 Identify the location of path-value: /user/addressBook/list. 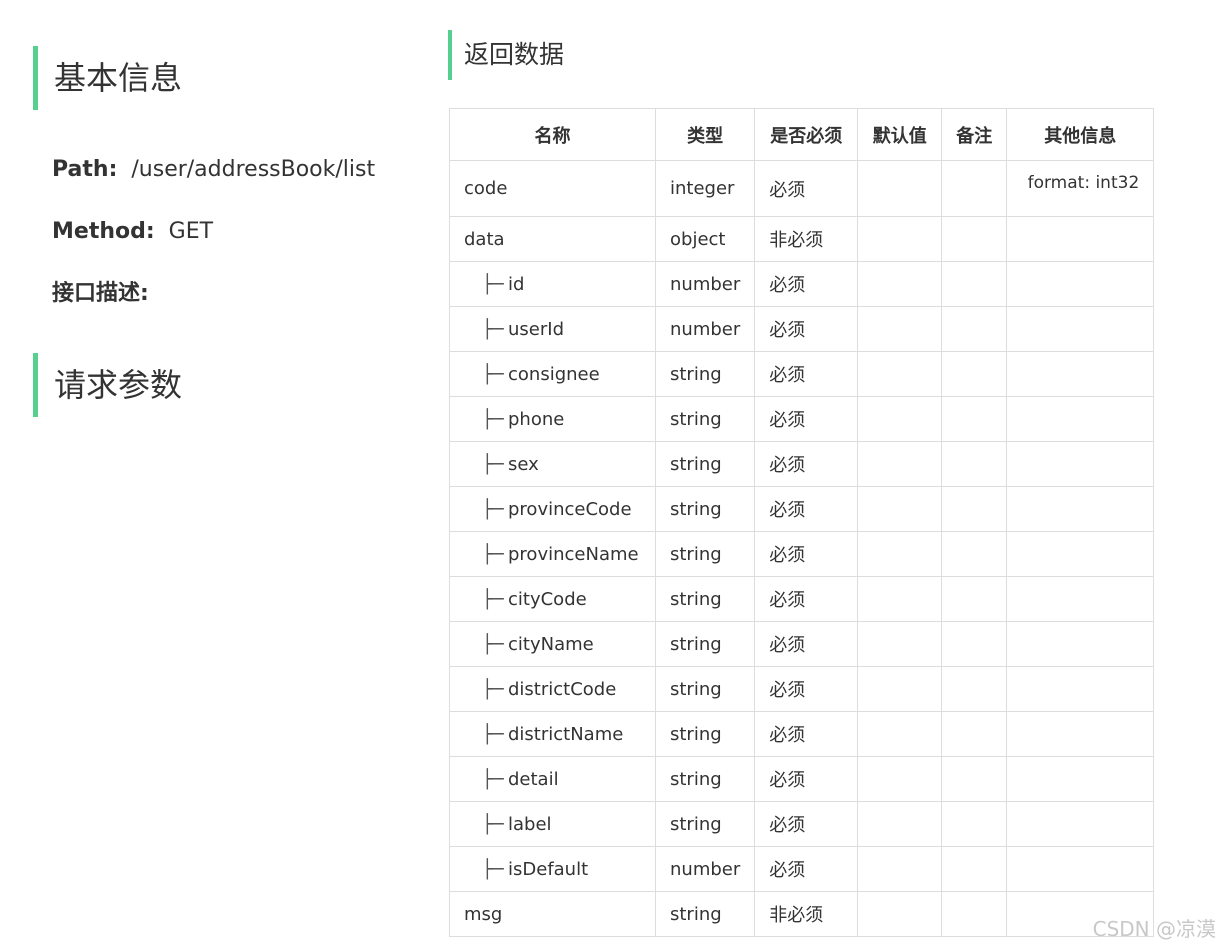
(253, 169).